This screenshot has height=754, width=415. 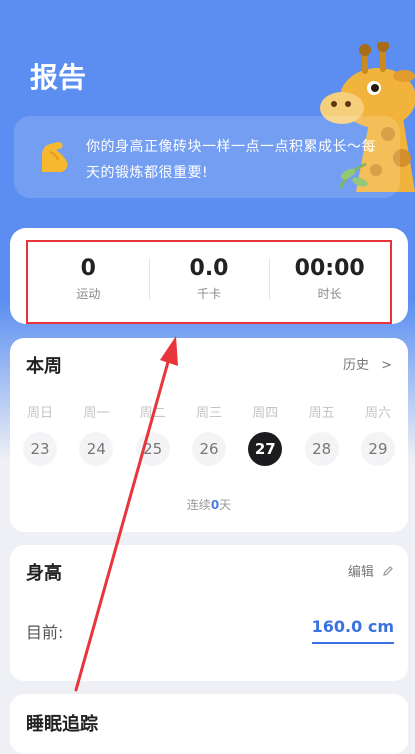 What do you see at coordinates (209, 724) in the screenshot?
I see `sleep-card: 睡眠追踪` at bounding box center [209, 724].